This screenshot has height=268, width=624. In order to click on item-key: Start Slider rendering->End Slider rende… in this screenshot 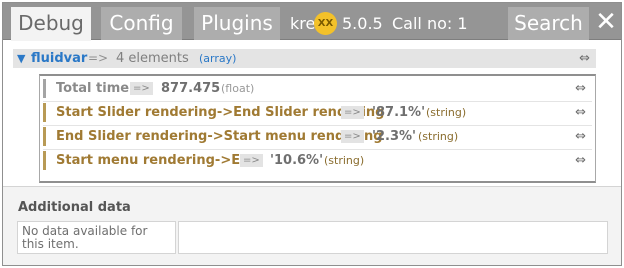, I will do `click(220, 112)`.